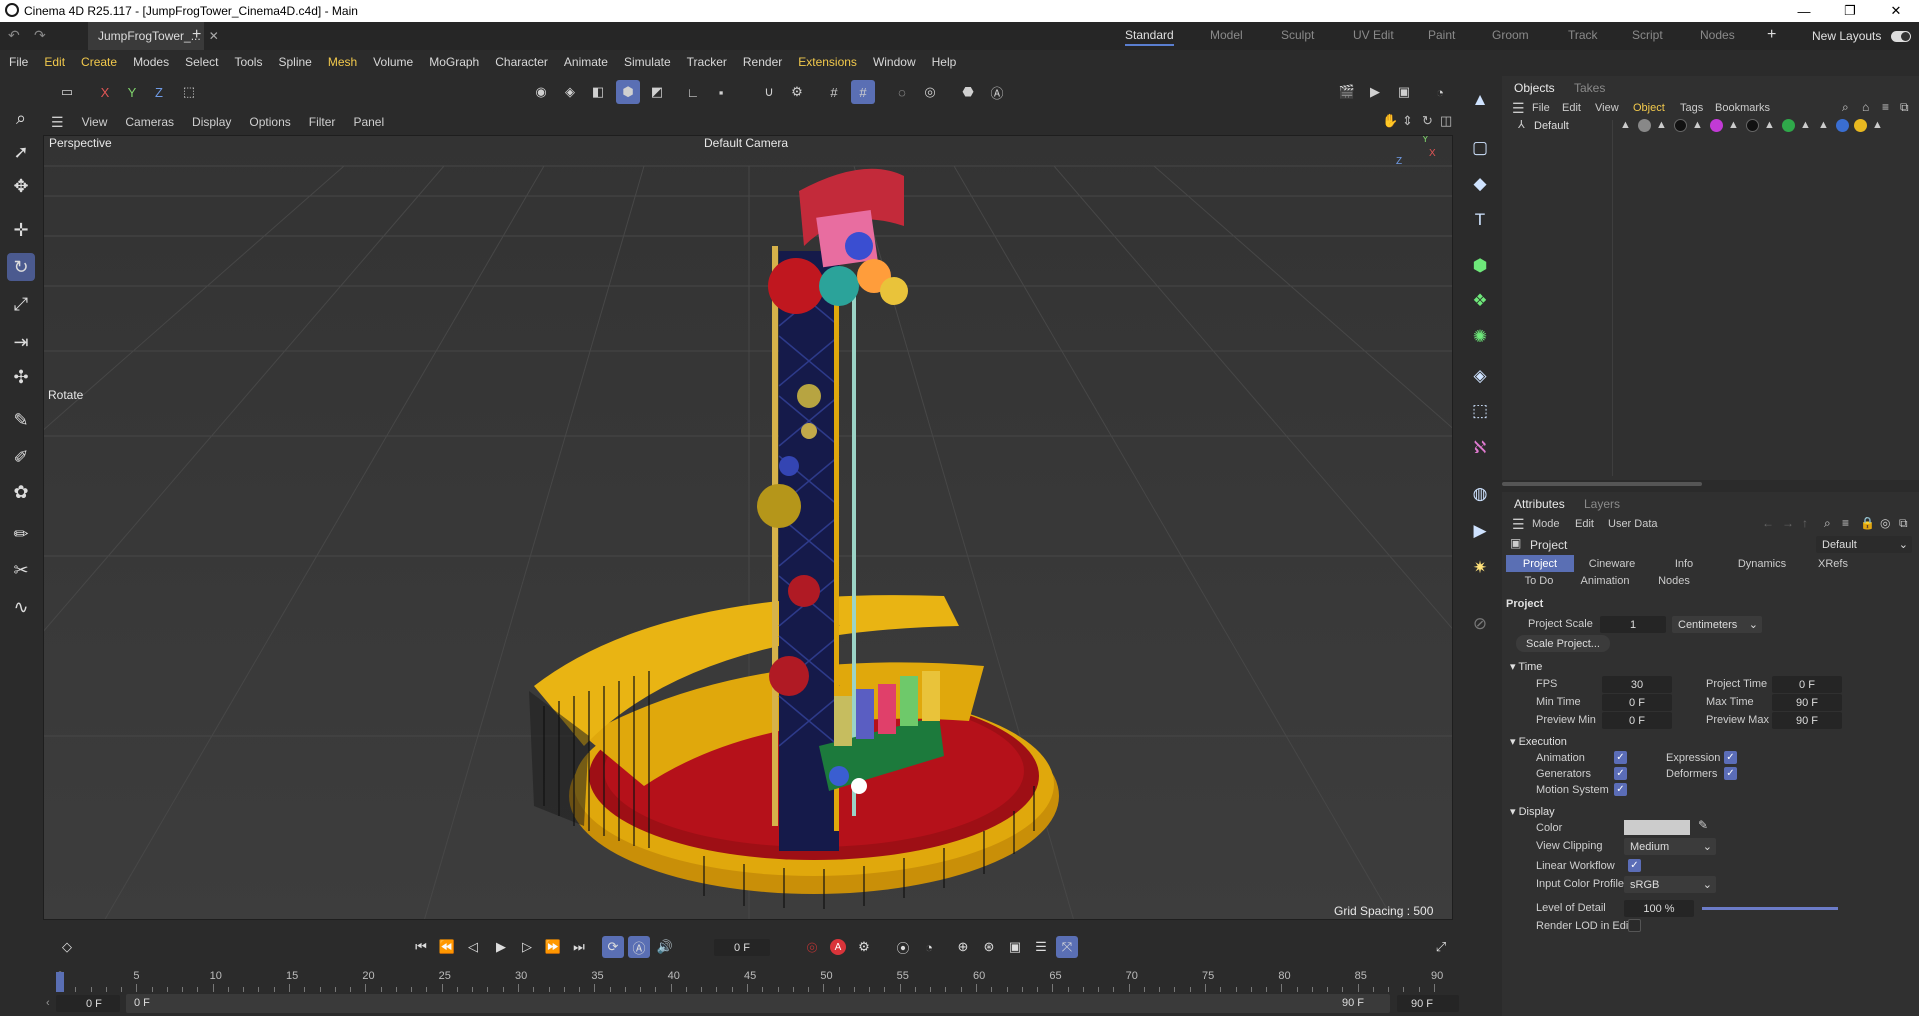 The height and width of the screenshot is (1016, 1919). Describe the element at coordinates (1768, 523) in the screenshot. I see `back-arrow-icon: ←` at that location.